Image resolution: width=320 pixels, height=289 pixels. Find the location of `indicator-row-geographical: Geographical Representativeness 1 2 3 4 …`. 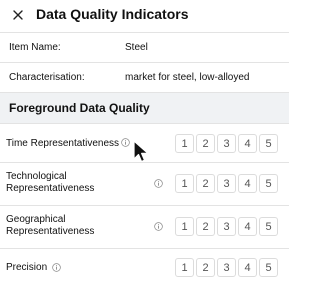

indicator-row-geographical: Geographical Representativeness 1 2 3 4 … is located at coordinates (144, 226).